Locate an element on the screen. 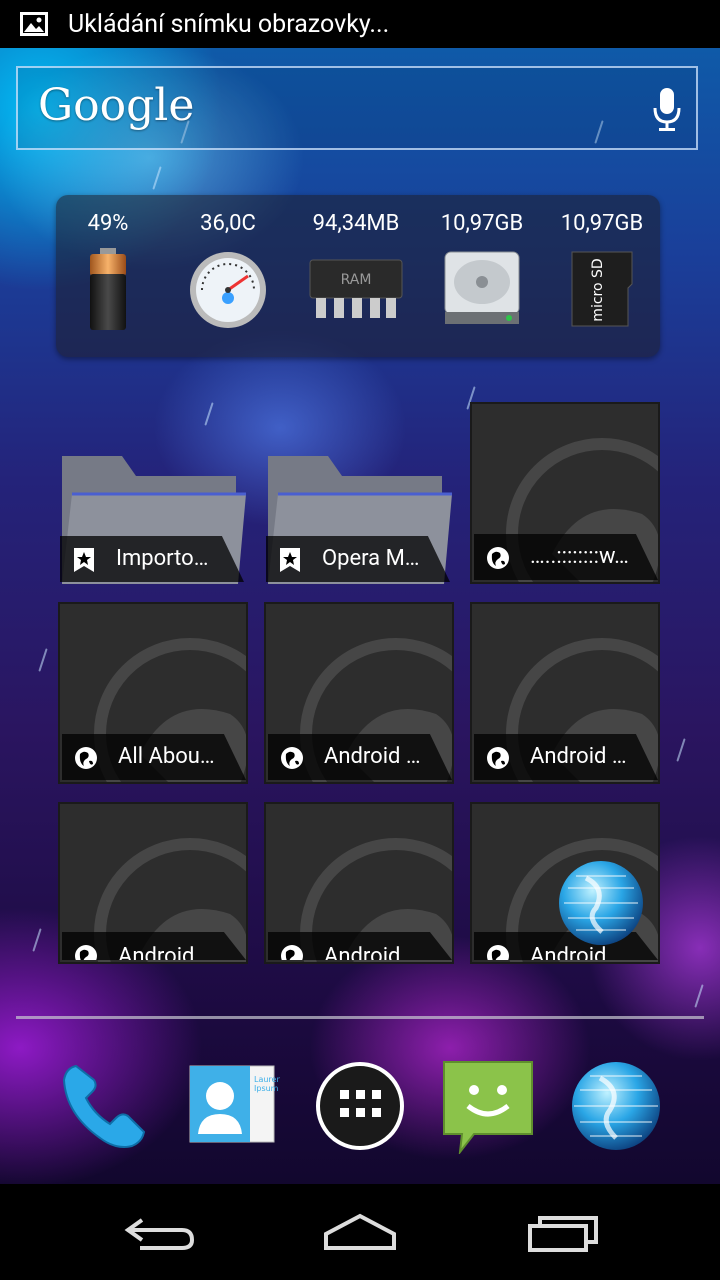  contacts-icon: Lauren Ipsum is located at coordinates (232, 1106).